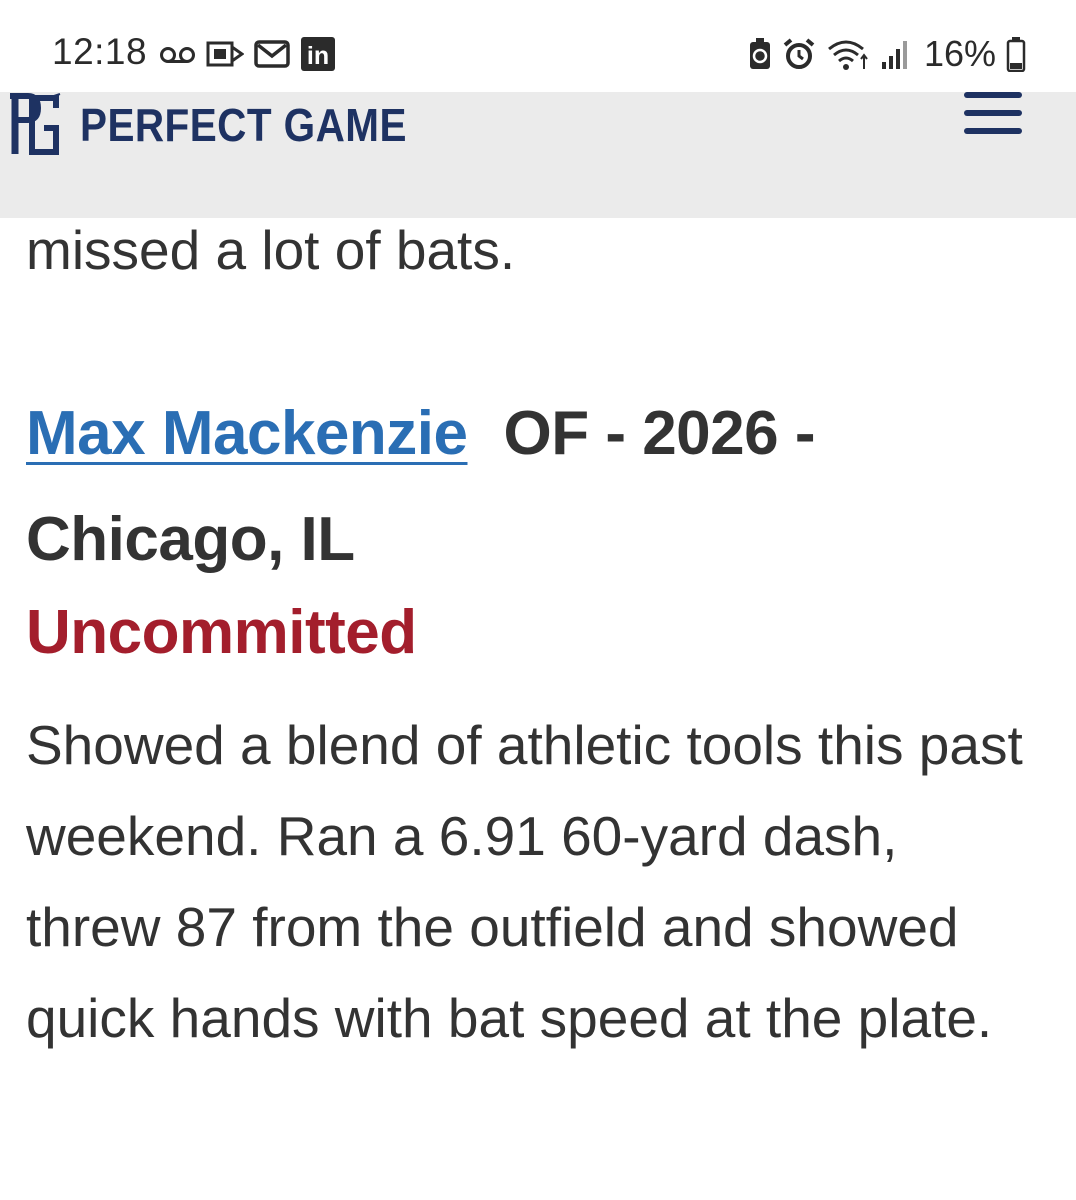  I want to click on battery-icon, so click(1016, 54).